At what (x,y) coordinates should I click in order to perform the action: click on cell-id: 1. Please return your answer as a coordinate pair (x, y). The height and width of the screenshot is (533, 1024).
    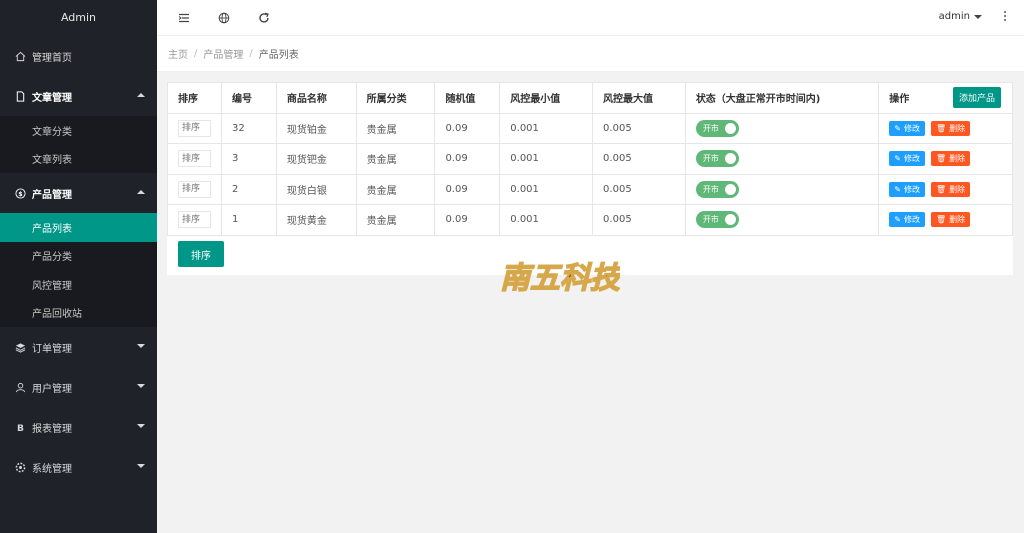
    Looking at the image, I should click on (249, 220).